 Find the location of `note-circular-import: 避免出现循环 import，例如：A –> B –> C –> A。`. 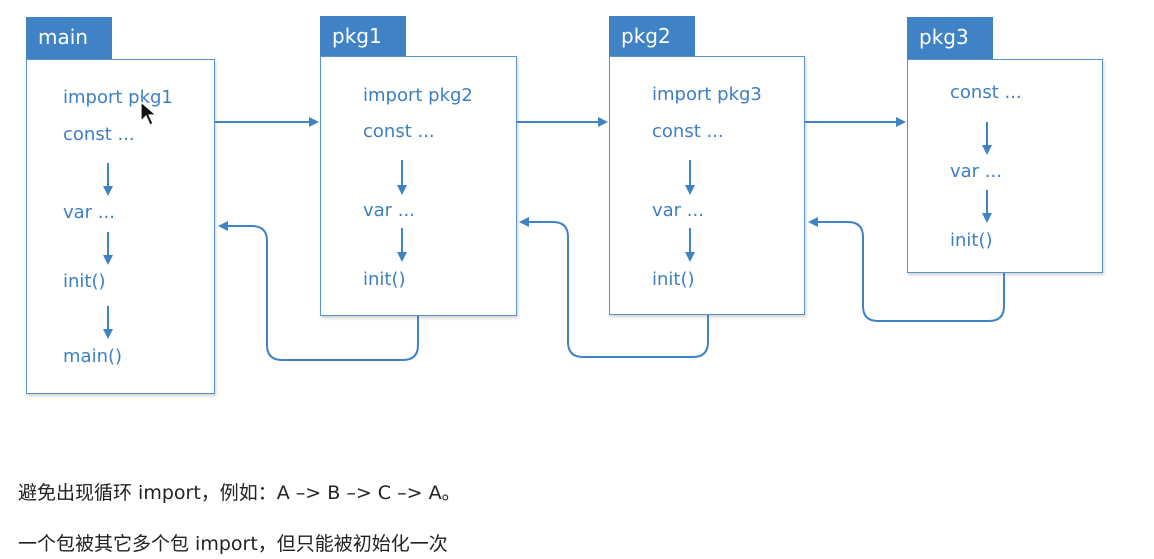

note-circular-import: 避免出现循环 import，例如：A –> B –> C –> A。 is located at coordinates (239, 493).